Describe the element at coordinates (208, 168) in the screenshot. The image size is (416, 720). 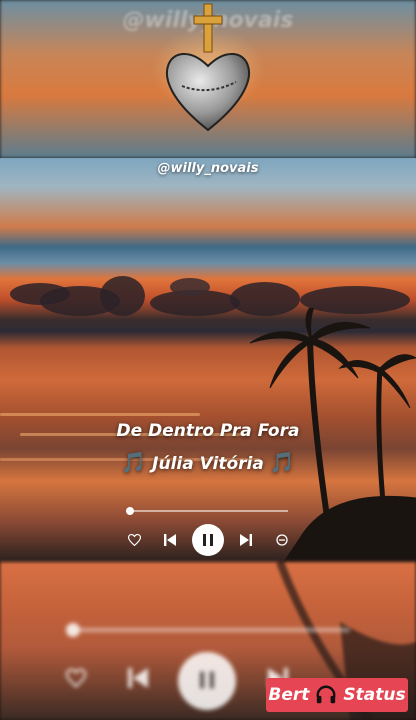
I see `username-label: @willy_novais` at that location.